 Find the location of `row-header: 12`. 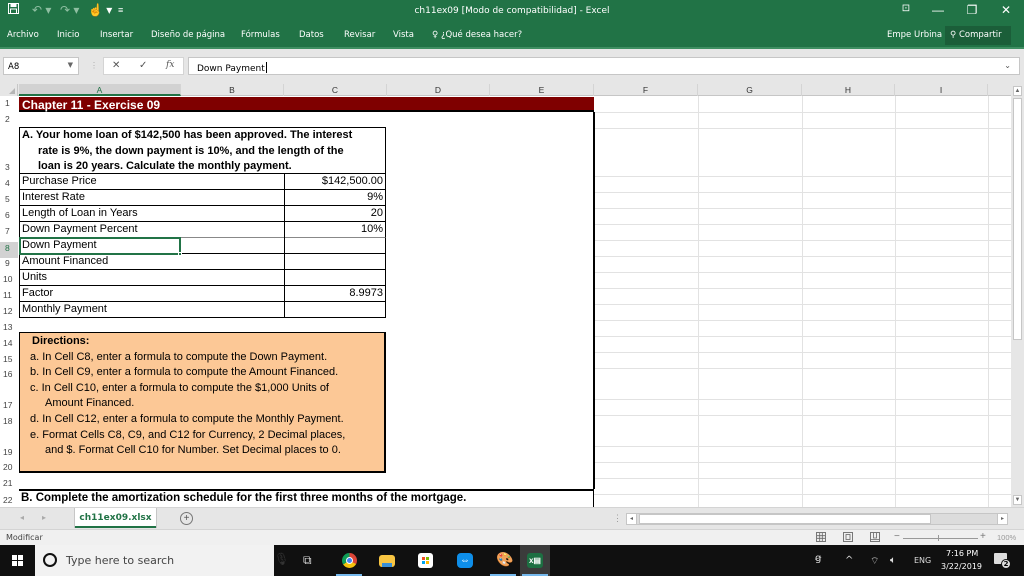

row-header: 12 is located at coordinates (9, 311).